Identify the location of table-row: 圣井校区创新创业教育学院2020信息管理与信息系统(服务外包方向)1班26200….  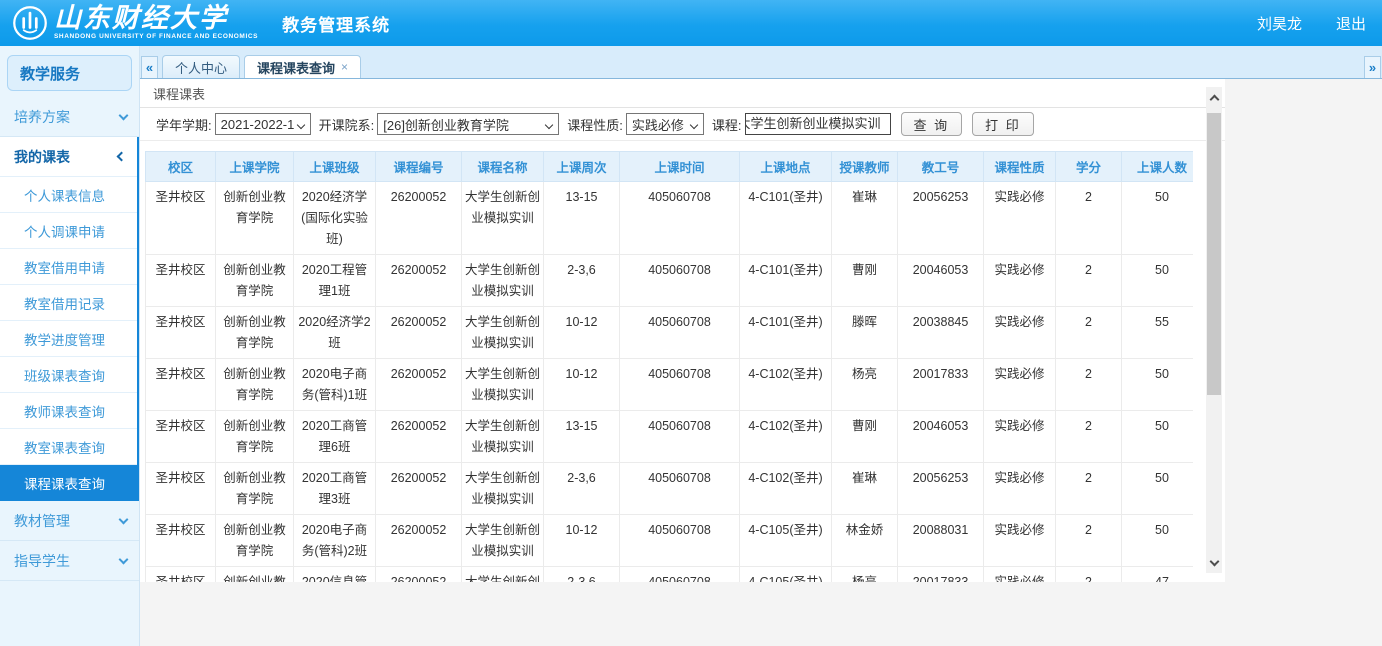
(669, 574).